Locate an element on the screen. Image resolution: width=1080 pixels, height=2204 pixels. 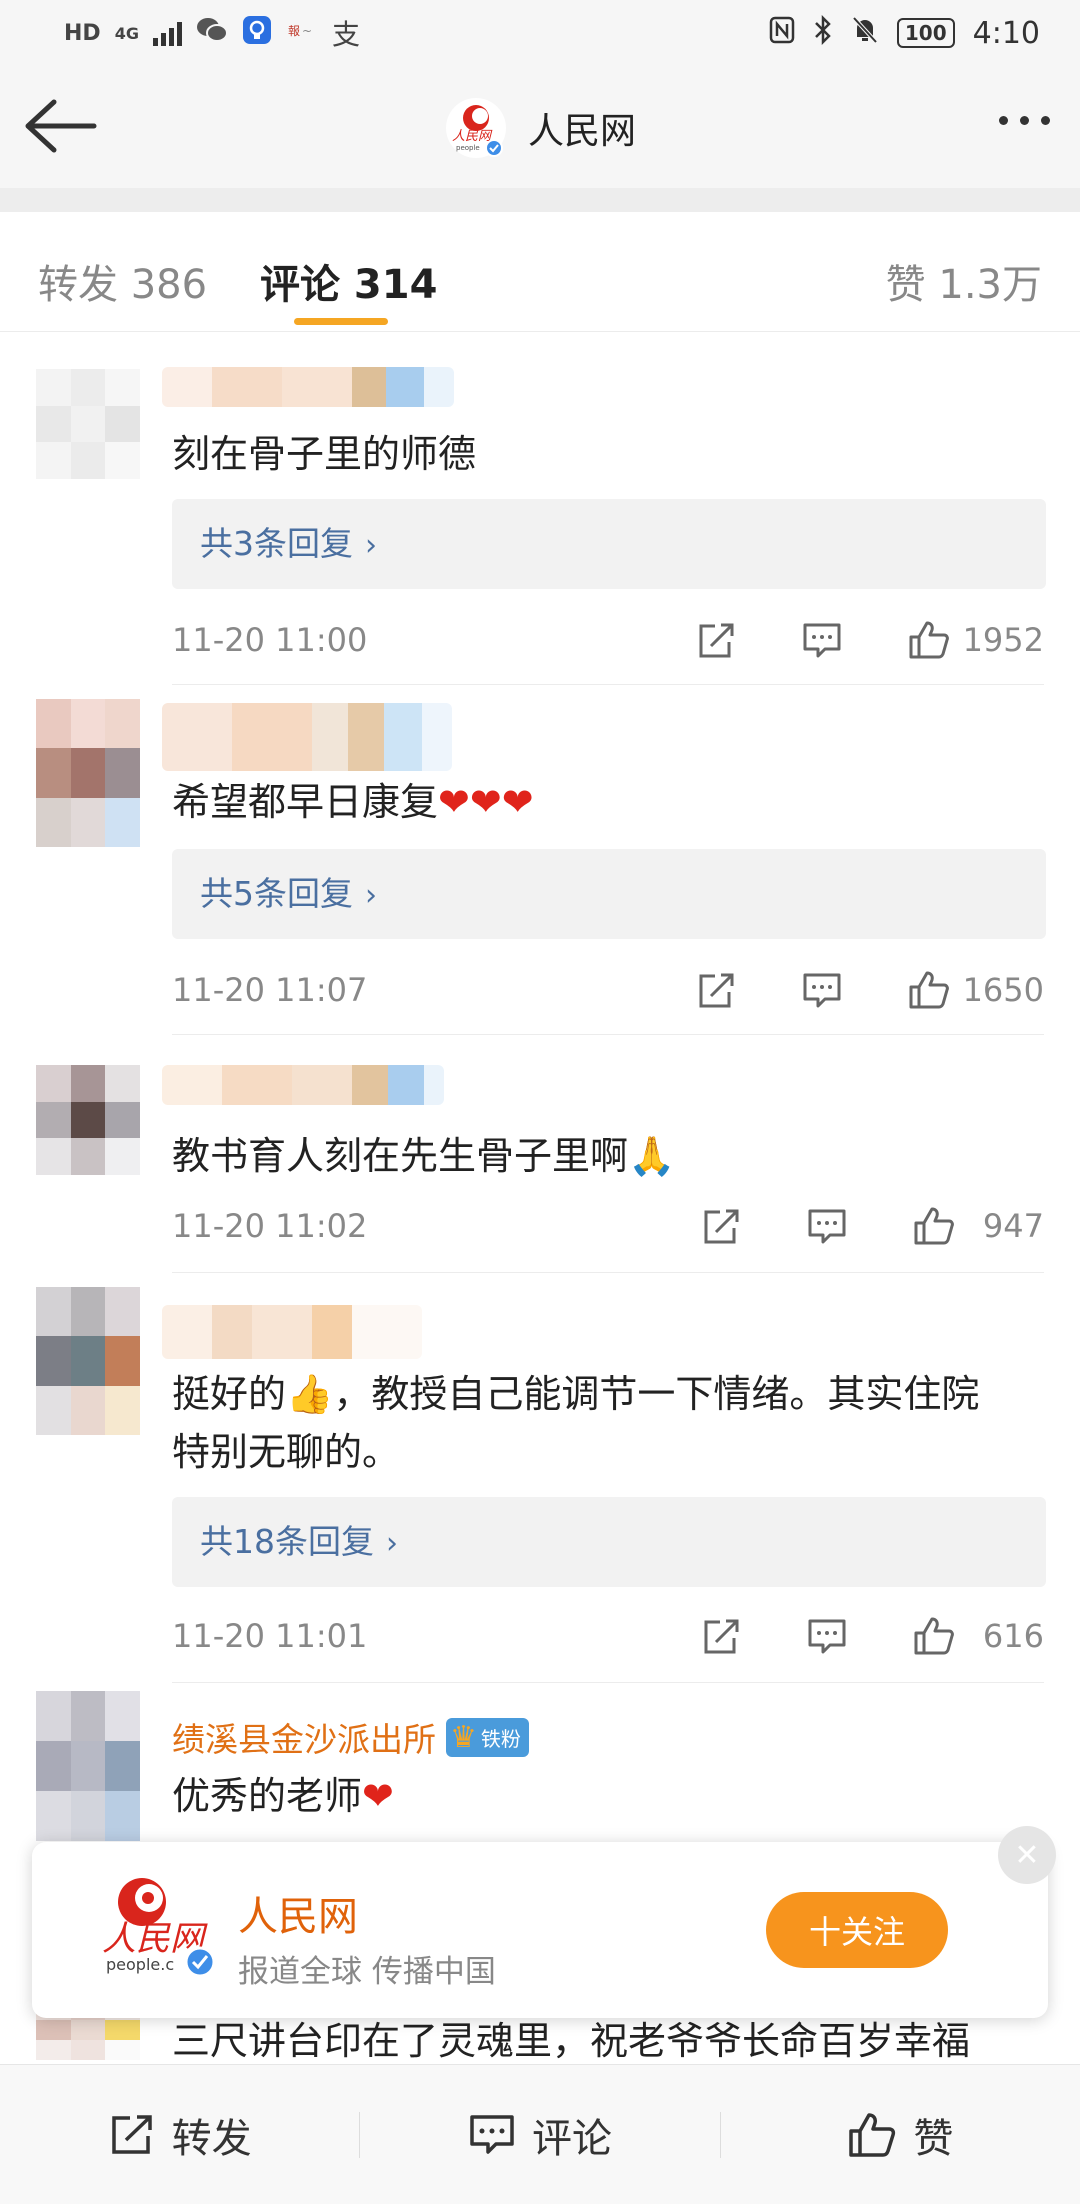
crown-icon: ♛ is located at coordinates (463, 1737).